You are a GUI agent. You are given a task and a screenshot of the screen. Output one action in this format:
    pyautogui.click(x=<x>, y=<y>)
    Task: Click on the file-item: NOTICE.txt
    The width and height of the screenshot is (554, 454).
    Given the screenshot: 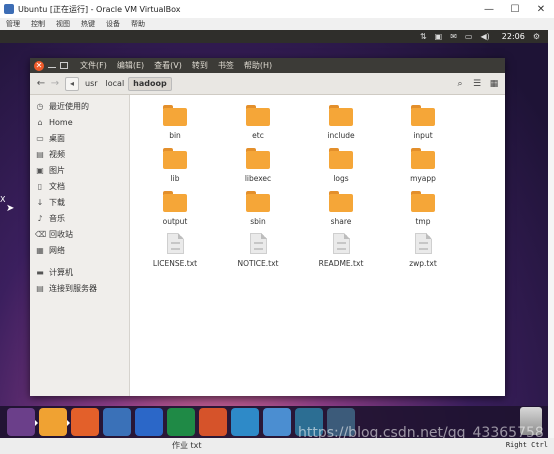 What is the action you would take?
    pyautogui.click(x=258, y=250)
    